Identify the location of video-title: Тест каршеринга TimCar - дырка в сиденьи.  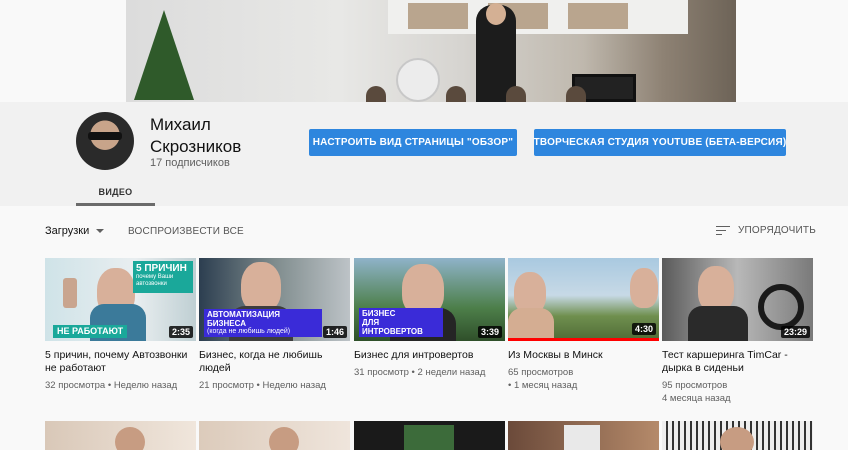
(737, 362).